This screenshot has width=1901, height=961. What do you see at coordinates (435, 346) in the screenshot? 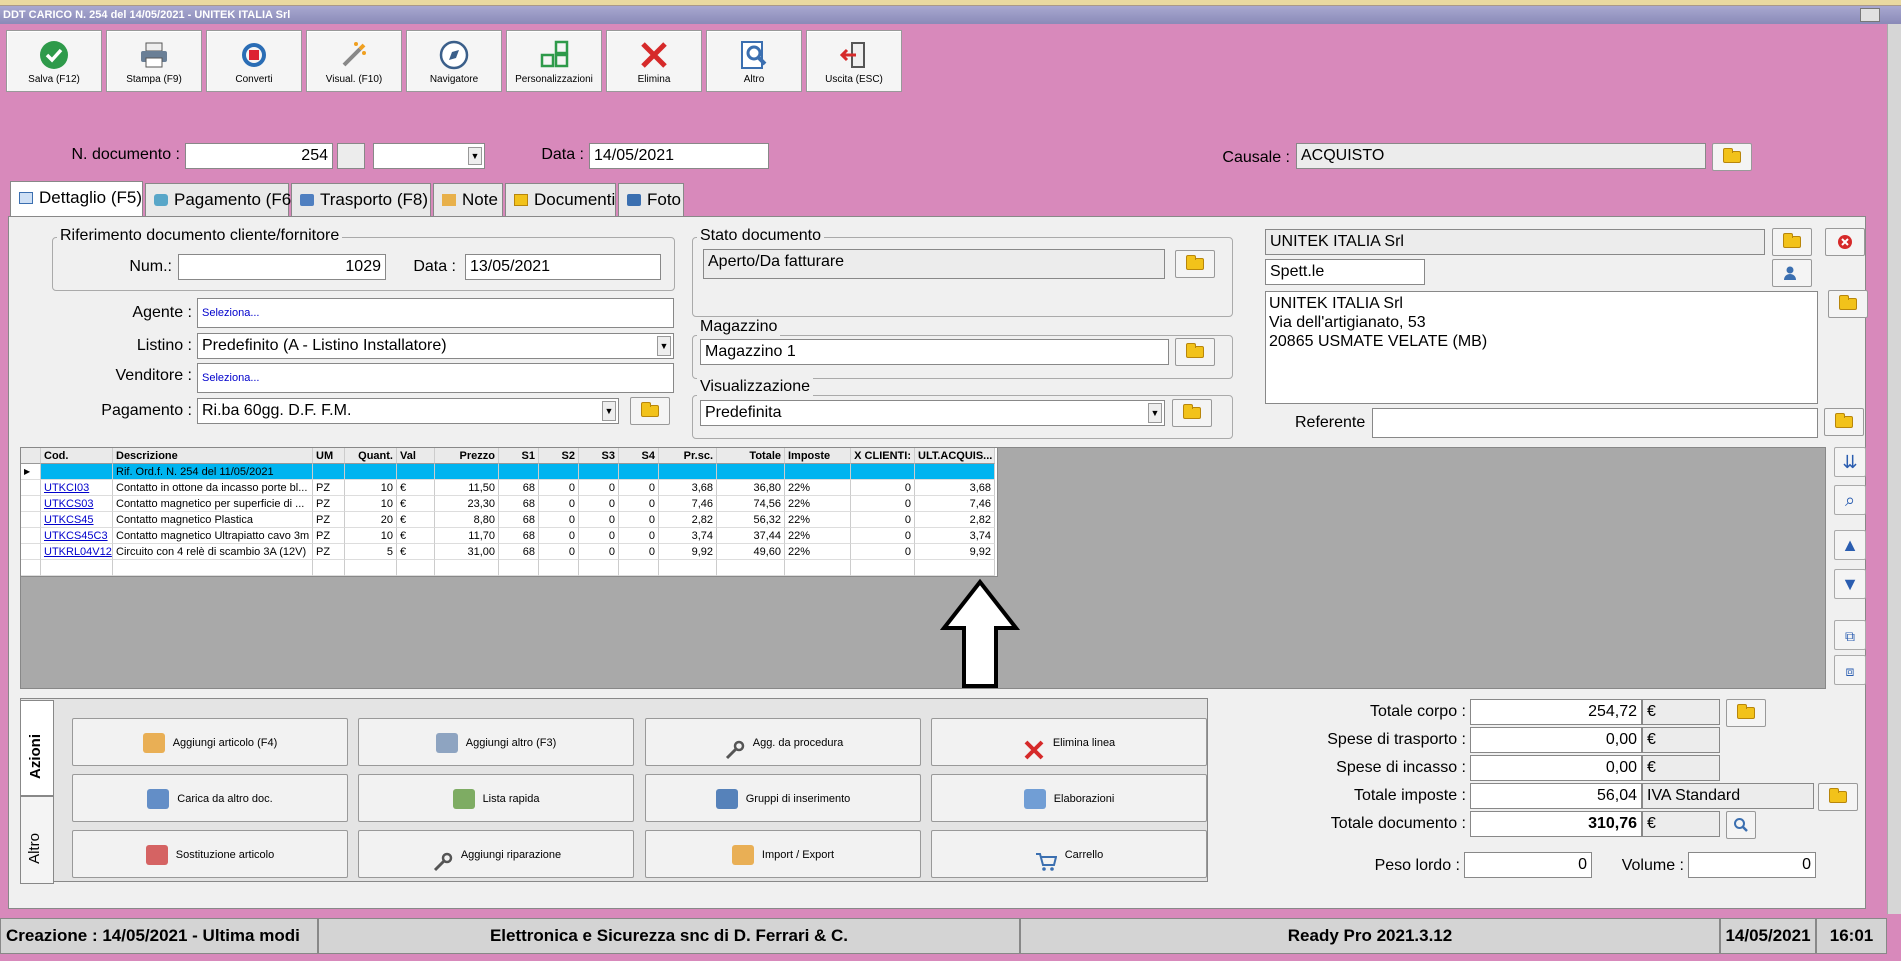
I see `listino-select: Predefinito (A - Listino Installatore)` at bounding box center [435, 346].